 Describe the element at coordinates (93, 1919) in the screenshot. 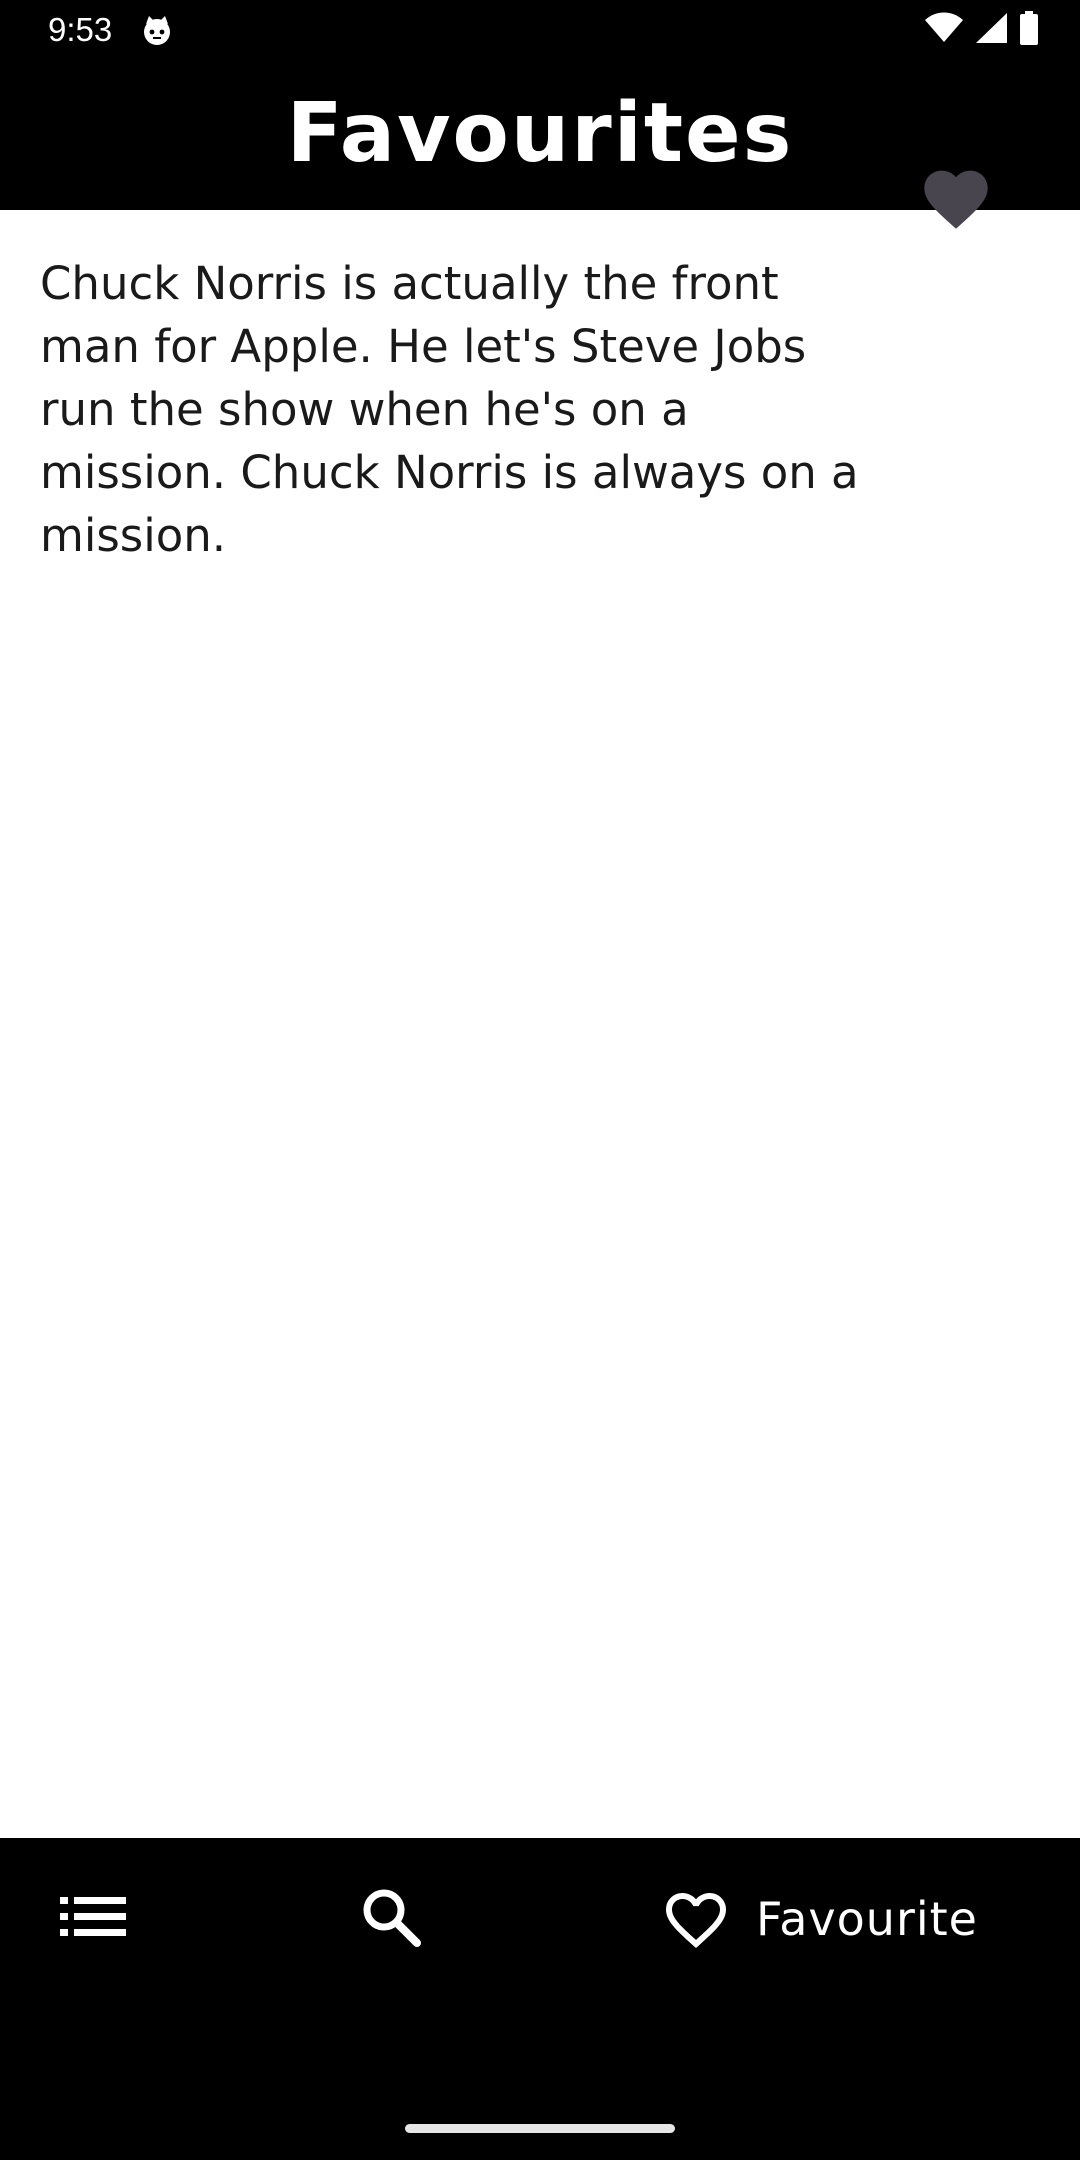

I see `list-icon` at that location.